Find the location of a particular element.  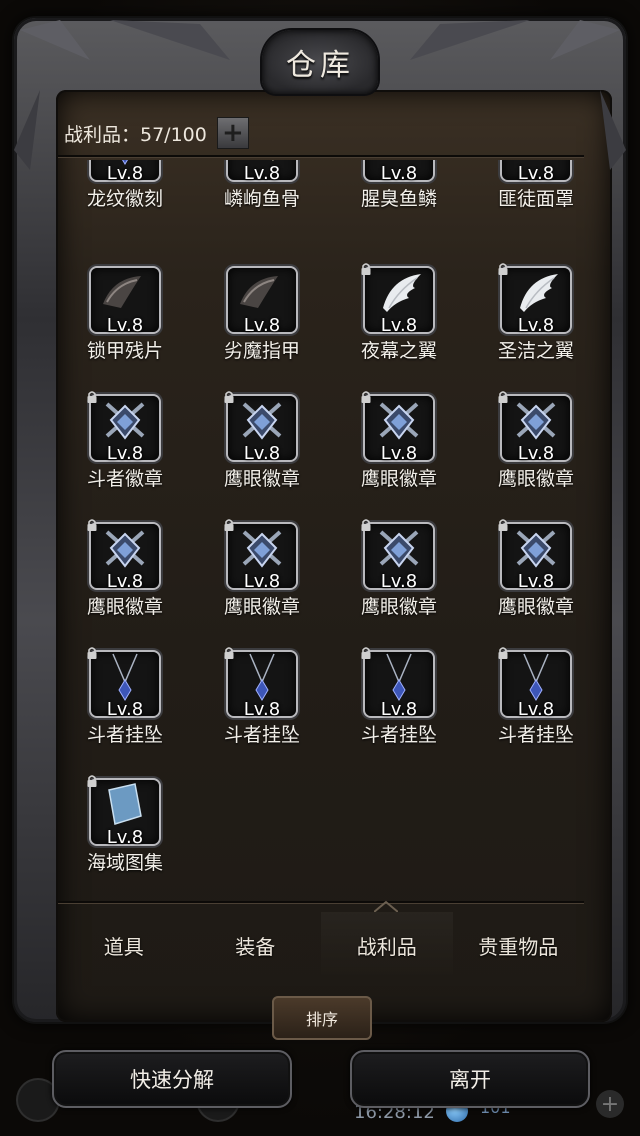

page-title: 仓库 is located at coordinates (320, 65).